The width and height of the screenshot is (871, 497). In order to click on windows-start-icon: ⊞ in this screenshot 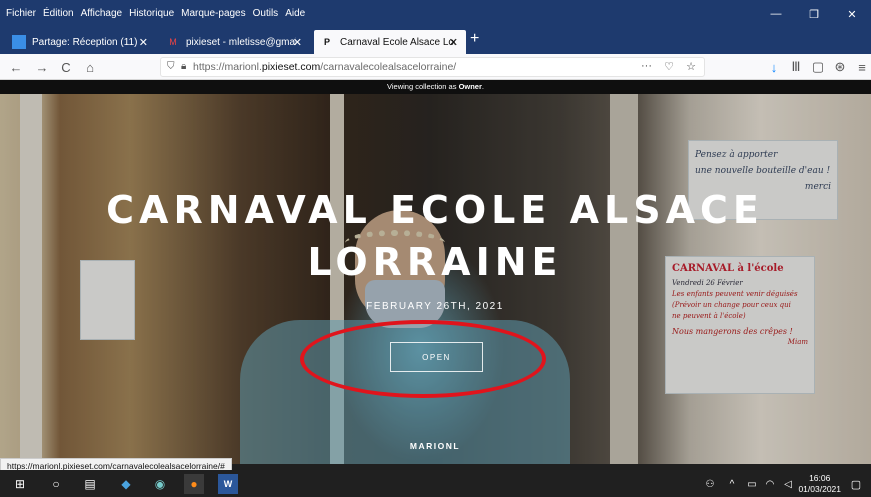, I will do `click(20, 484)`.